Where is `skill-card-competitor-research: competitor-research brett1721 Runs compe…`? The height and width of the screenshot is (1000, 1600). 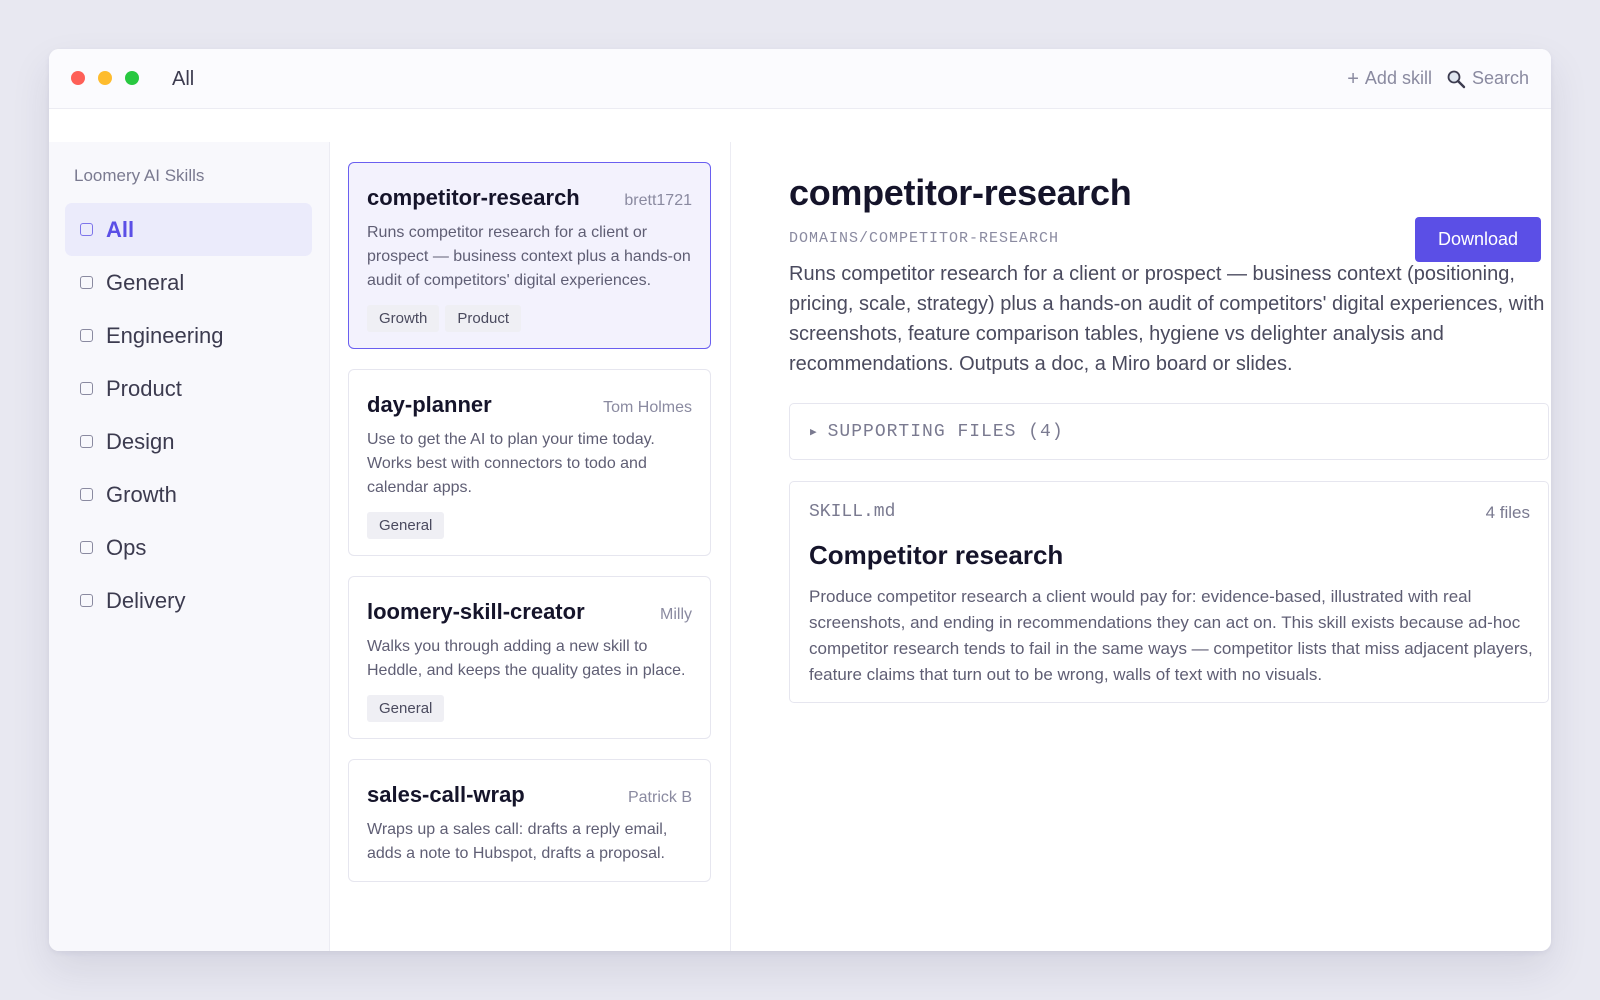 skill-card-competitor-research: competitor-research brett1721 Runs compe… is located at coordinates (529, 255).